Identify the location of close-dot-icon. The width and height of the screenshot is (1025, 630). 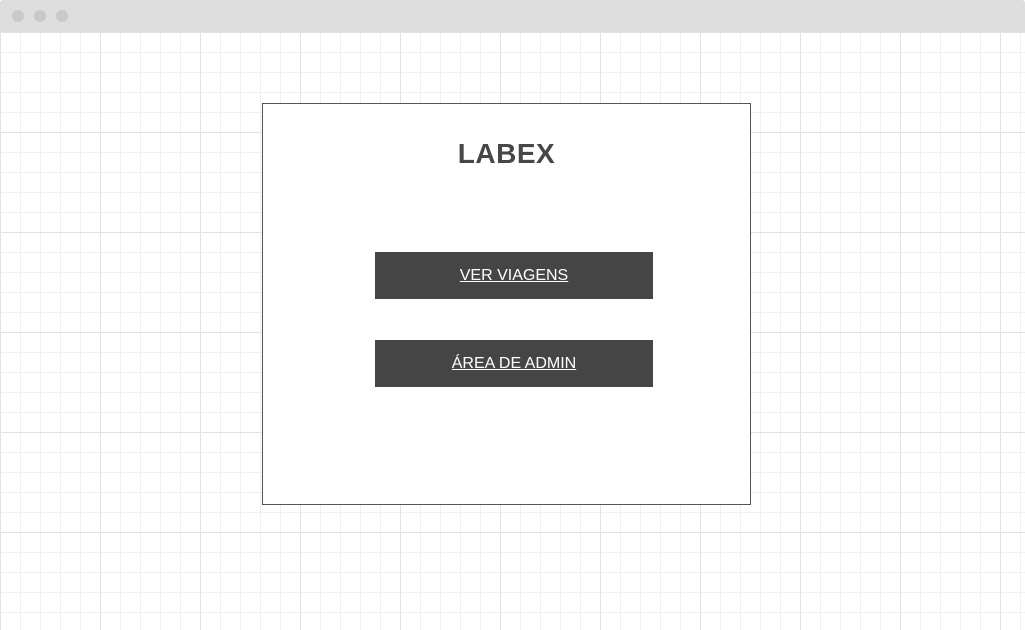
(18, 16).